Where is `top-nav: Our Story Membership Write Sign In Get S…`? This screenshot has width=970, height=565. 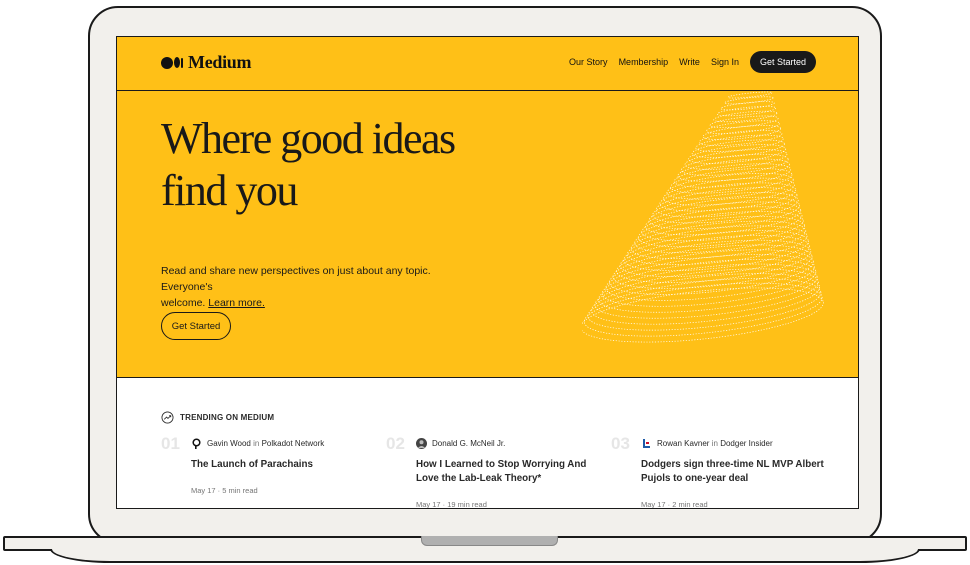 top-nav: Our Story Membership Write Sign In Get S… is located at coordinates (692, 62).